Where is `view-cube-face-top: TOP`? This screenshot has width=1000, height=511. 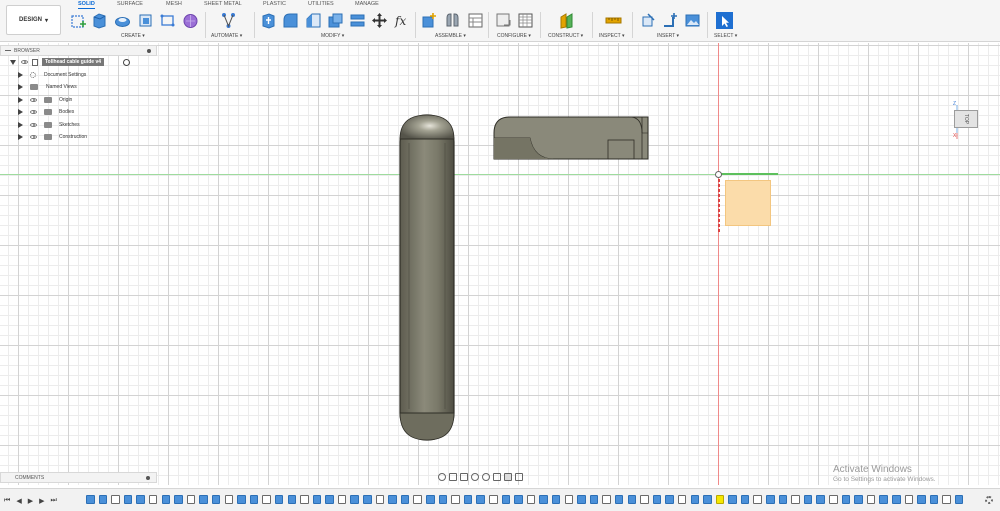
view-cube-face-top: TOP is located at coordinates (966, 119).